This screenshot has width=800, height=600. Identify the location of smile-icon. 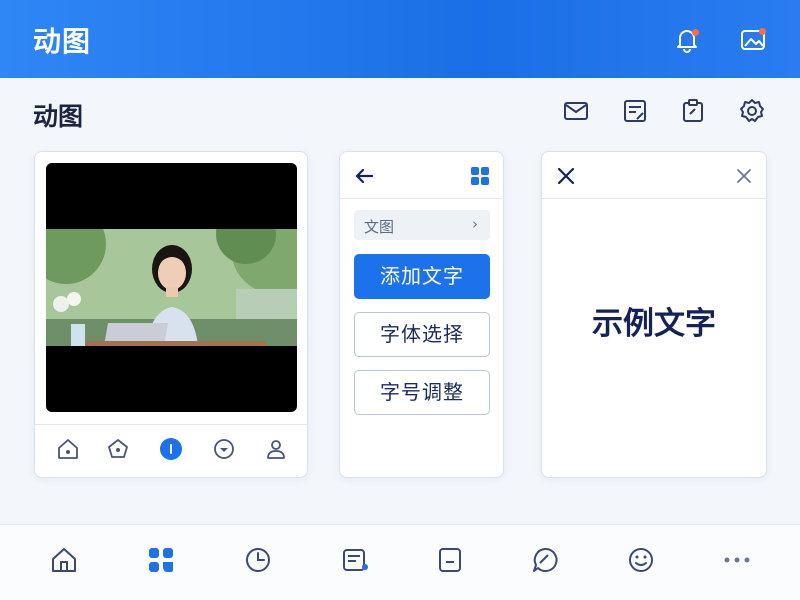
(641, 560).